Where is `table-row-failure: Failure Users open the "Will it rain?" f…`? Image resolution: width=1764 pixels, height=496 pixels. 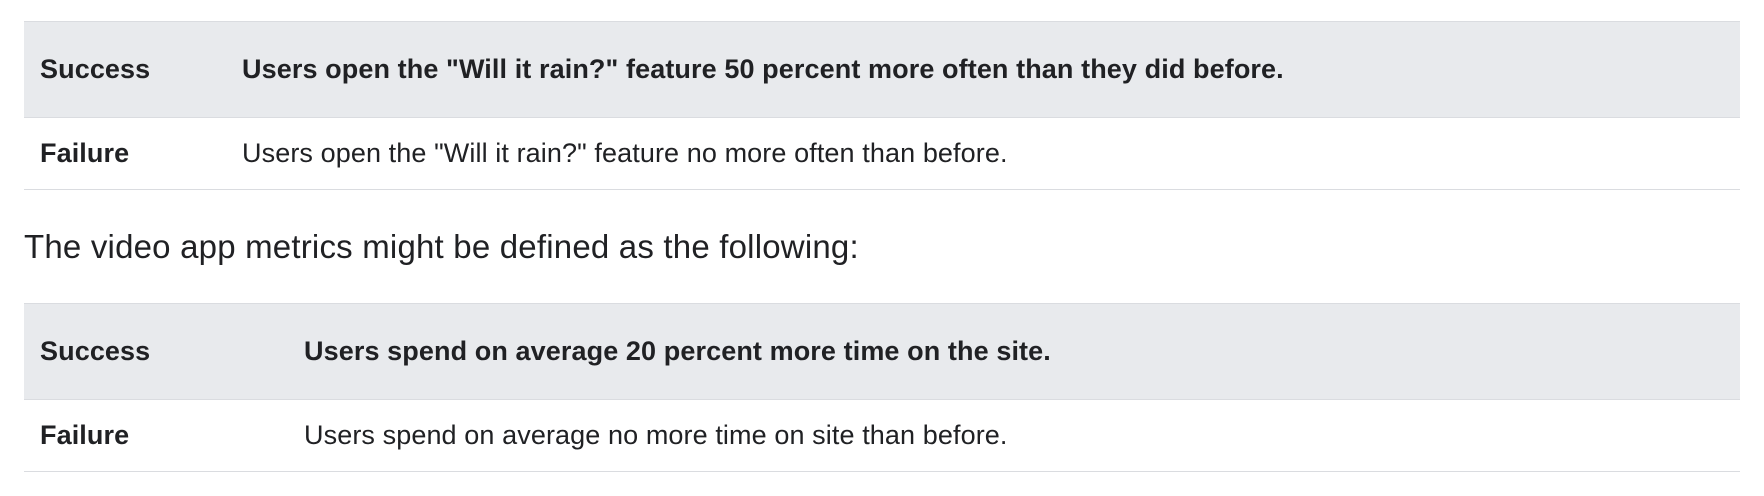
table-row-failure: Failure Users open the "Will it rain?" f… is located at coordinates (882, 153).